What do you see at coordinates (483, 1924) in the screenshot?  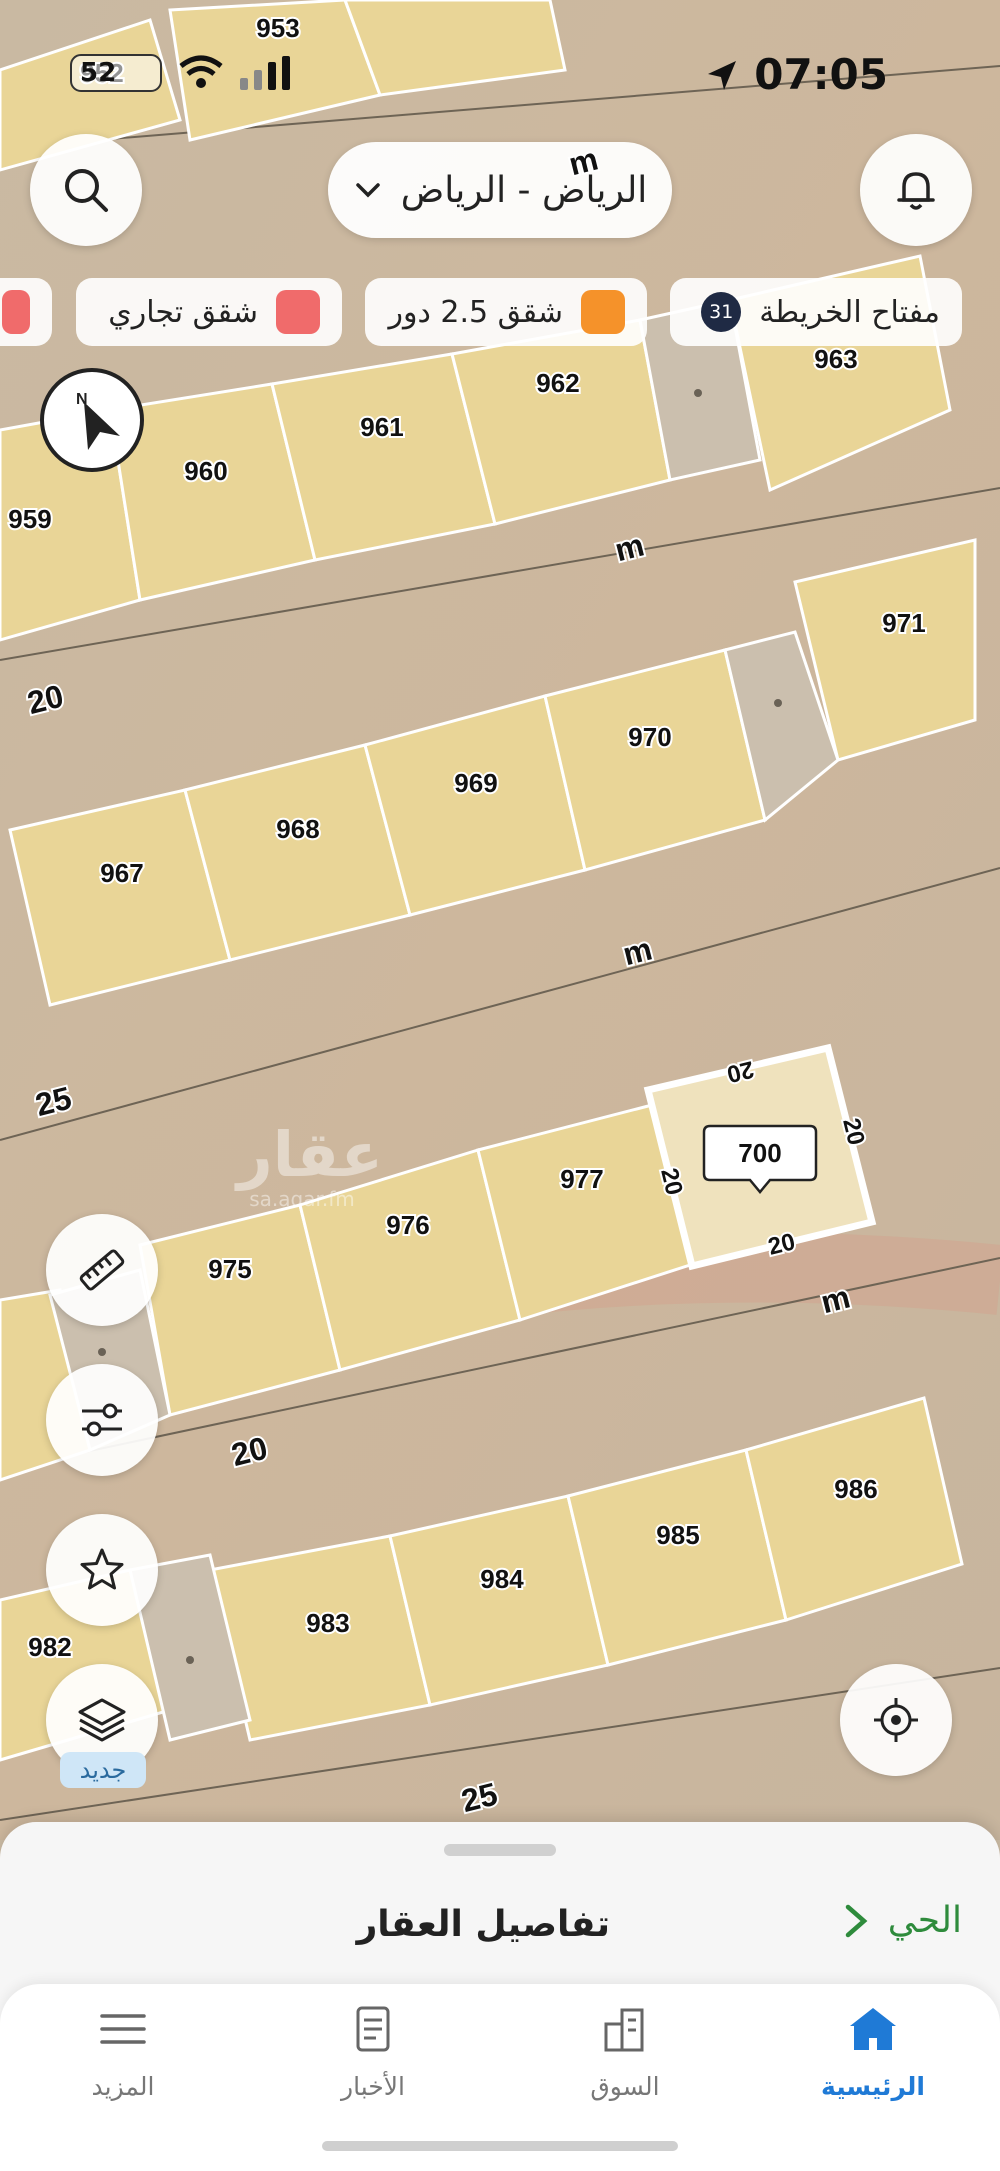 I see `sheet-title: تفاصيل العقار` at bounding box center [483, 1924].